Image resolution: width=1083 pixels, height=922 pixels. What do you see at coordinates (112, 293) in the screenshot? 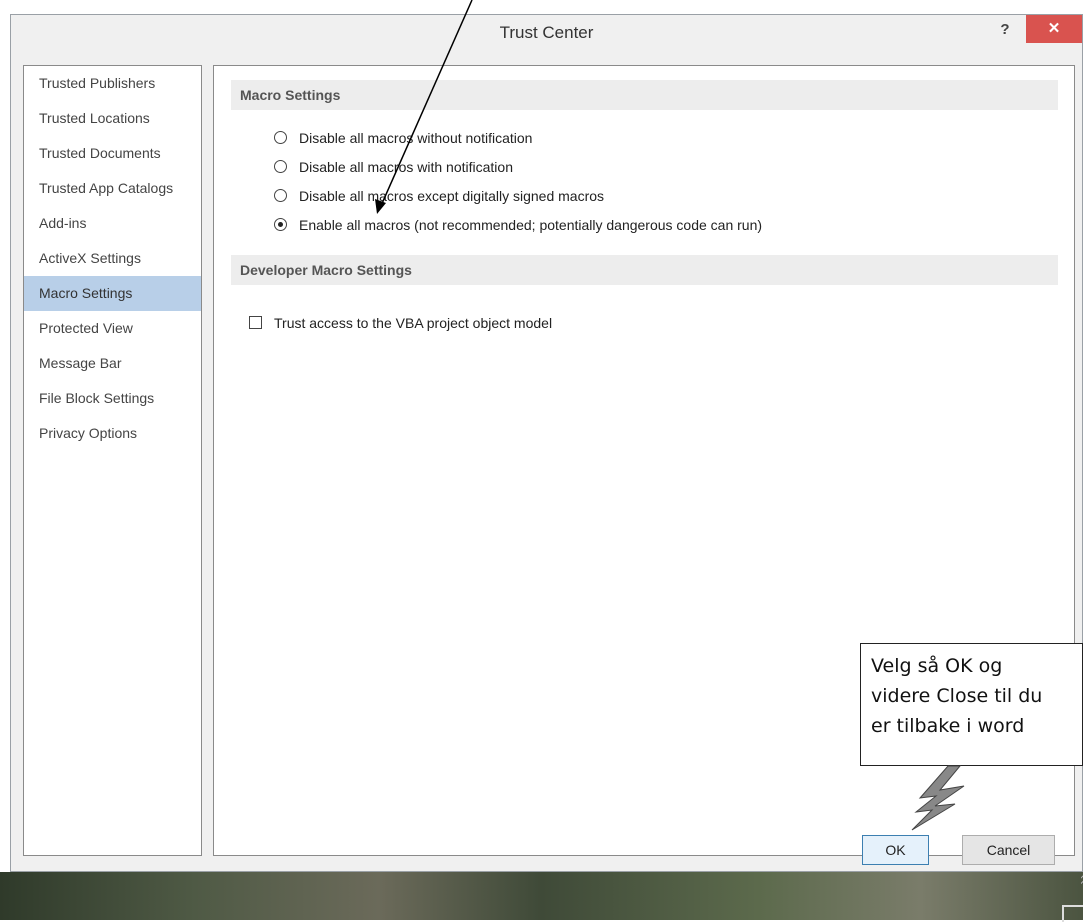
I see `sidebar-item-macro-settings: Macro Settings` at bounding box center [112, 293].